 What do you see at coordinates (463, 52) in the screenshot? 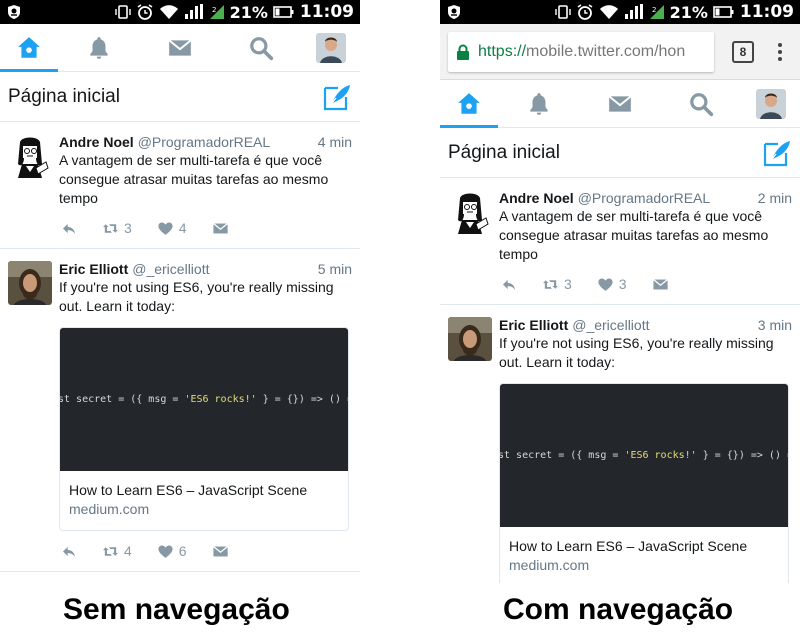
I see `lock-icon` at bounding box center [463, 52].